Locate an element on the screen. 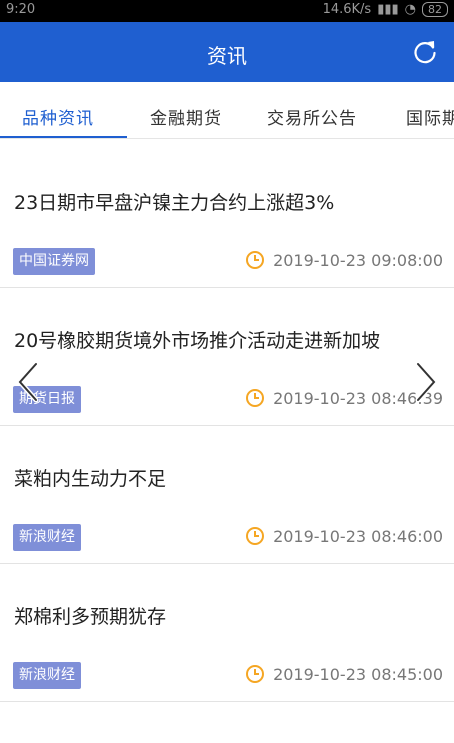  status-bar: 9:20 14.6K/s ▮▮▮ ◔ 82 is located at coordinates (227, 11).